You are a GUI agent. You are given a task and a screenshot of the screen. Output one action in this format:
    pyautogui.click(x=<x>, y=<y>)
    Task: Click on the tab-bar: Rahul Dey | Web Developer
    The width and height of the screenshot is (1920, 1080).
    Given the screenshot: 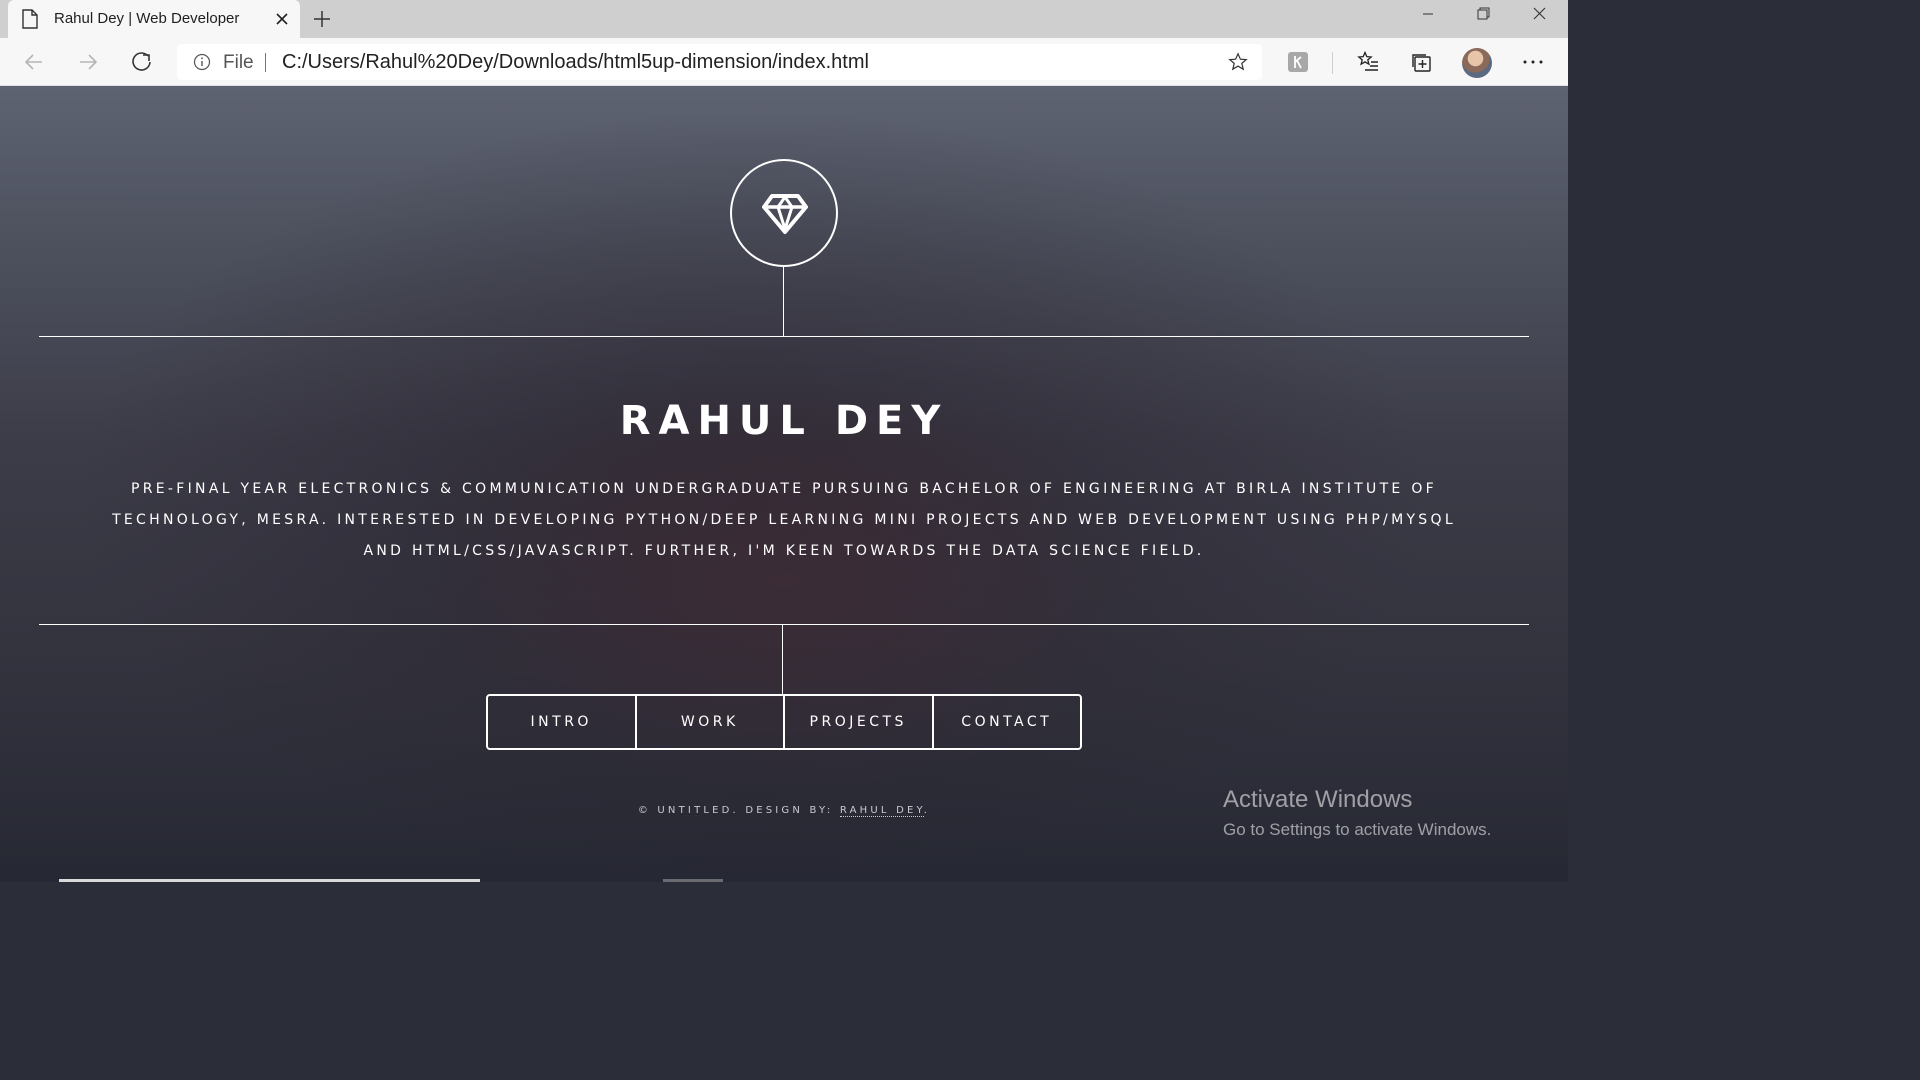 What is the action you would take?
    pyautogui.click(x=784, y=19)
    